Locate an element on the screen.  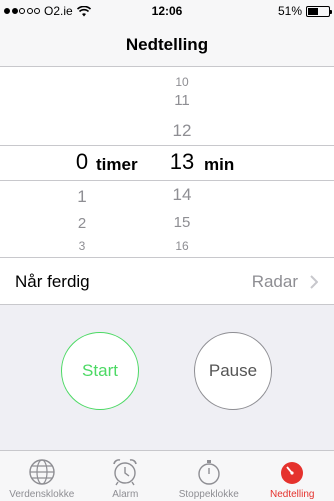
minutes-option: 11 is located at coordinates (182, 100).